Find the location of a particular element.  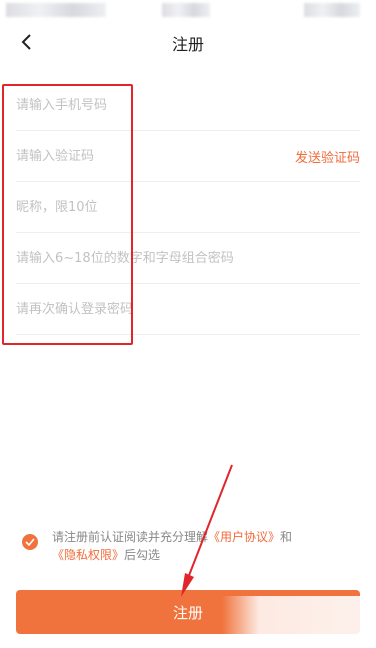

status-bar is located at coordinates (188, 11).